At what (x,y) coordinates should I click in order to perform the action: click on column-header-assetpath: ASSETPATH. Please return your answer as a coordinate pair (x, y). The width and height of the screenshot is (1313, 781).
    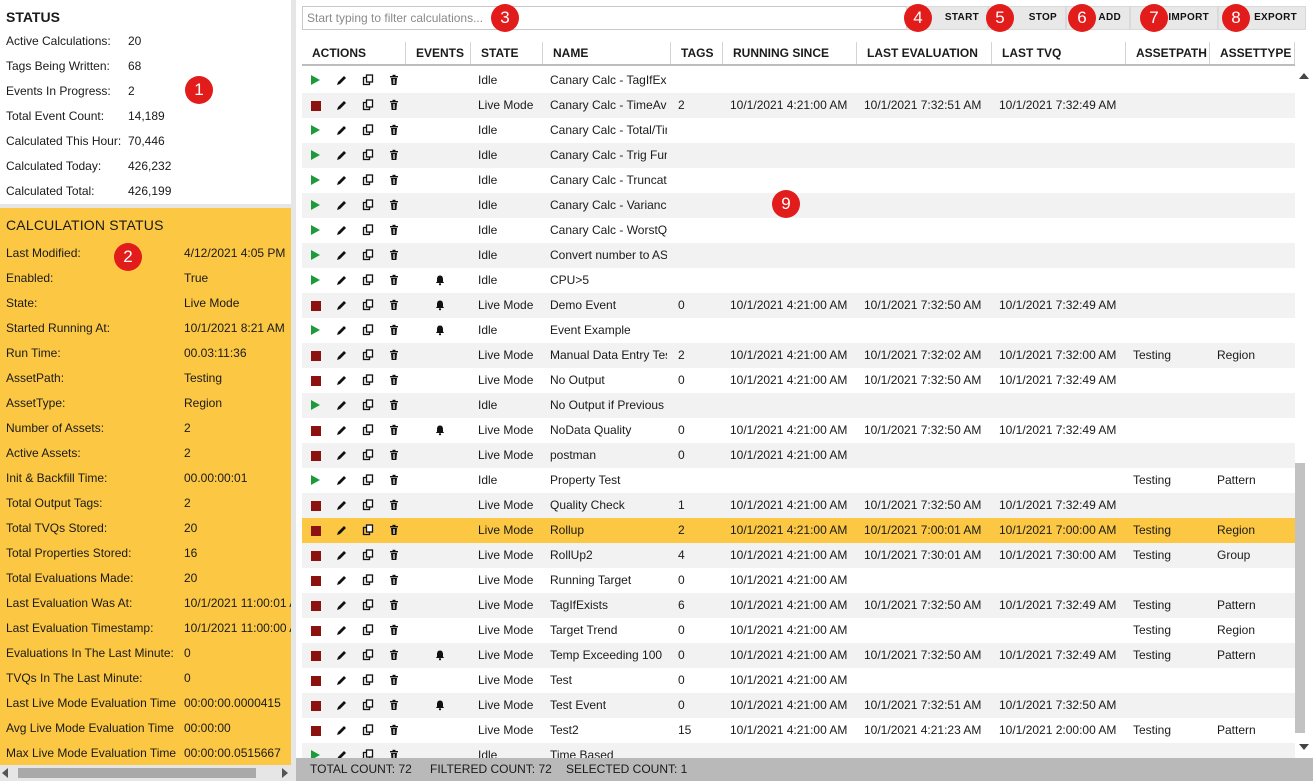
    Looking at the image, I should click on (1168, 53).